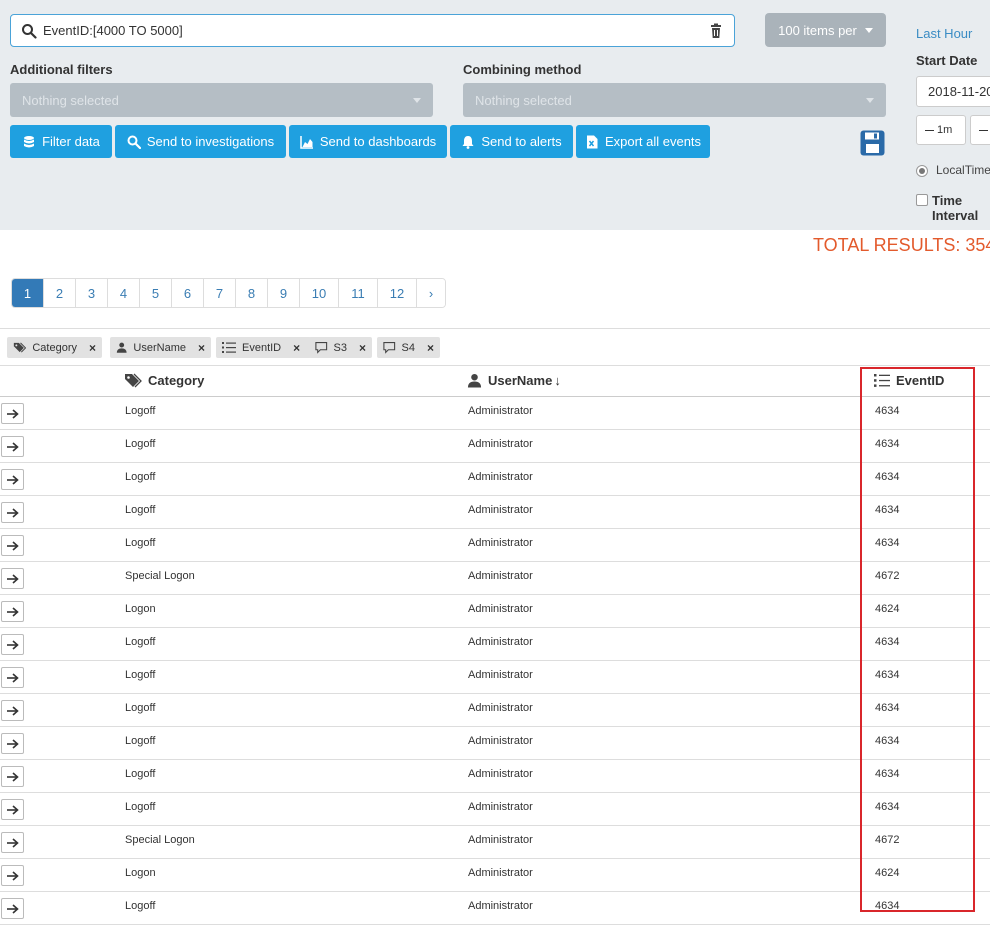 Image resolution: width=990 pixels, height=925 pixels. I want to click on header-category: Category, so click(164, 380).